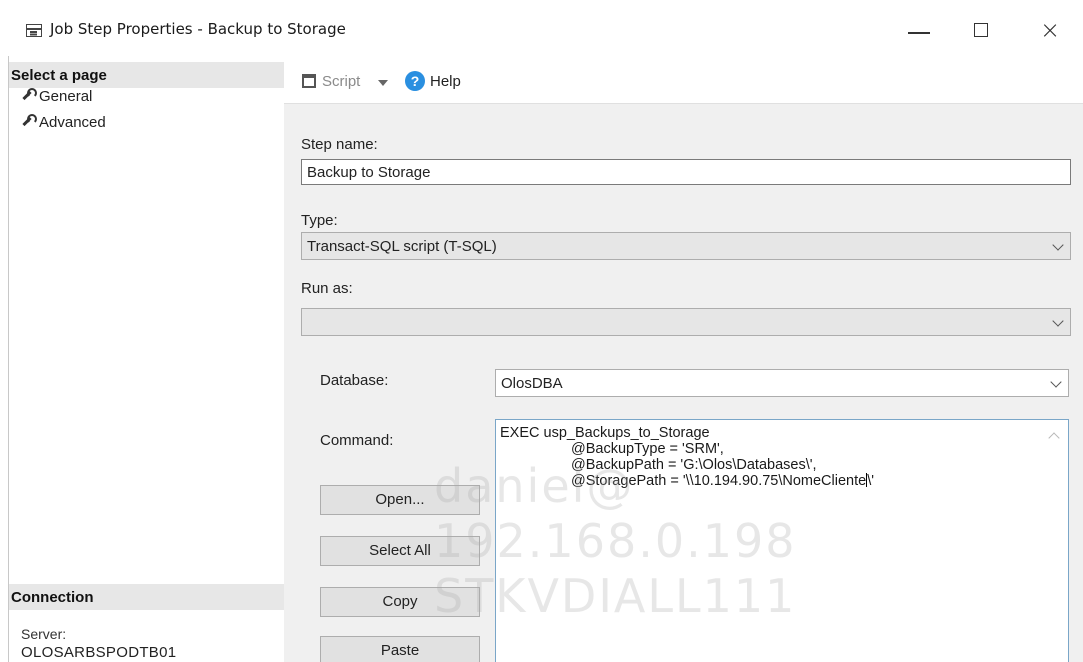 This screenshot has width=1083, height=662. I want to click on database-select-value: OlosDBA, so click(532, 383).